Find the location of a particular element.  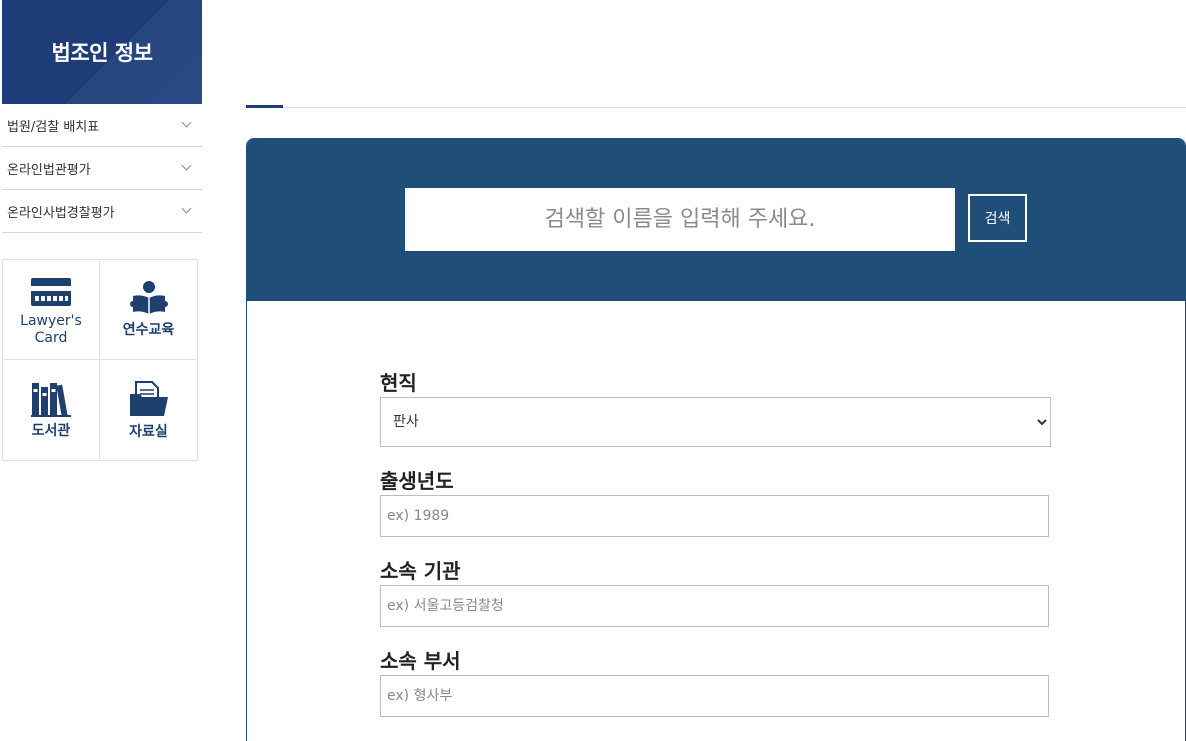

sidebar-item-label: 온라인사법경찰평가 is located at coordinates (61, 213).